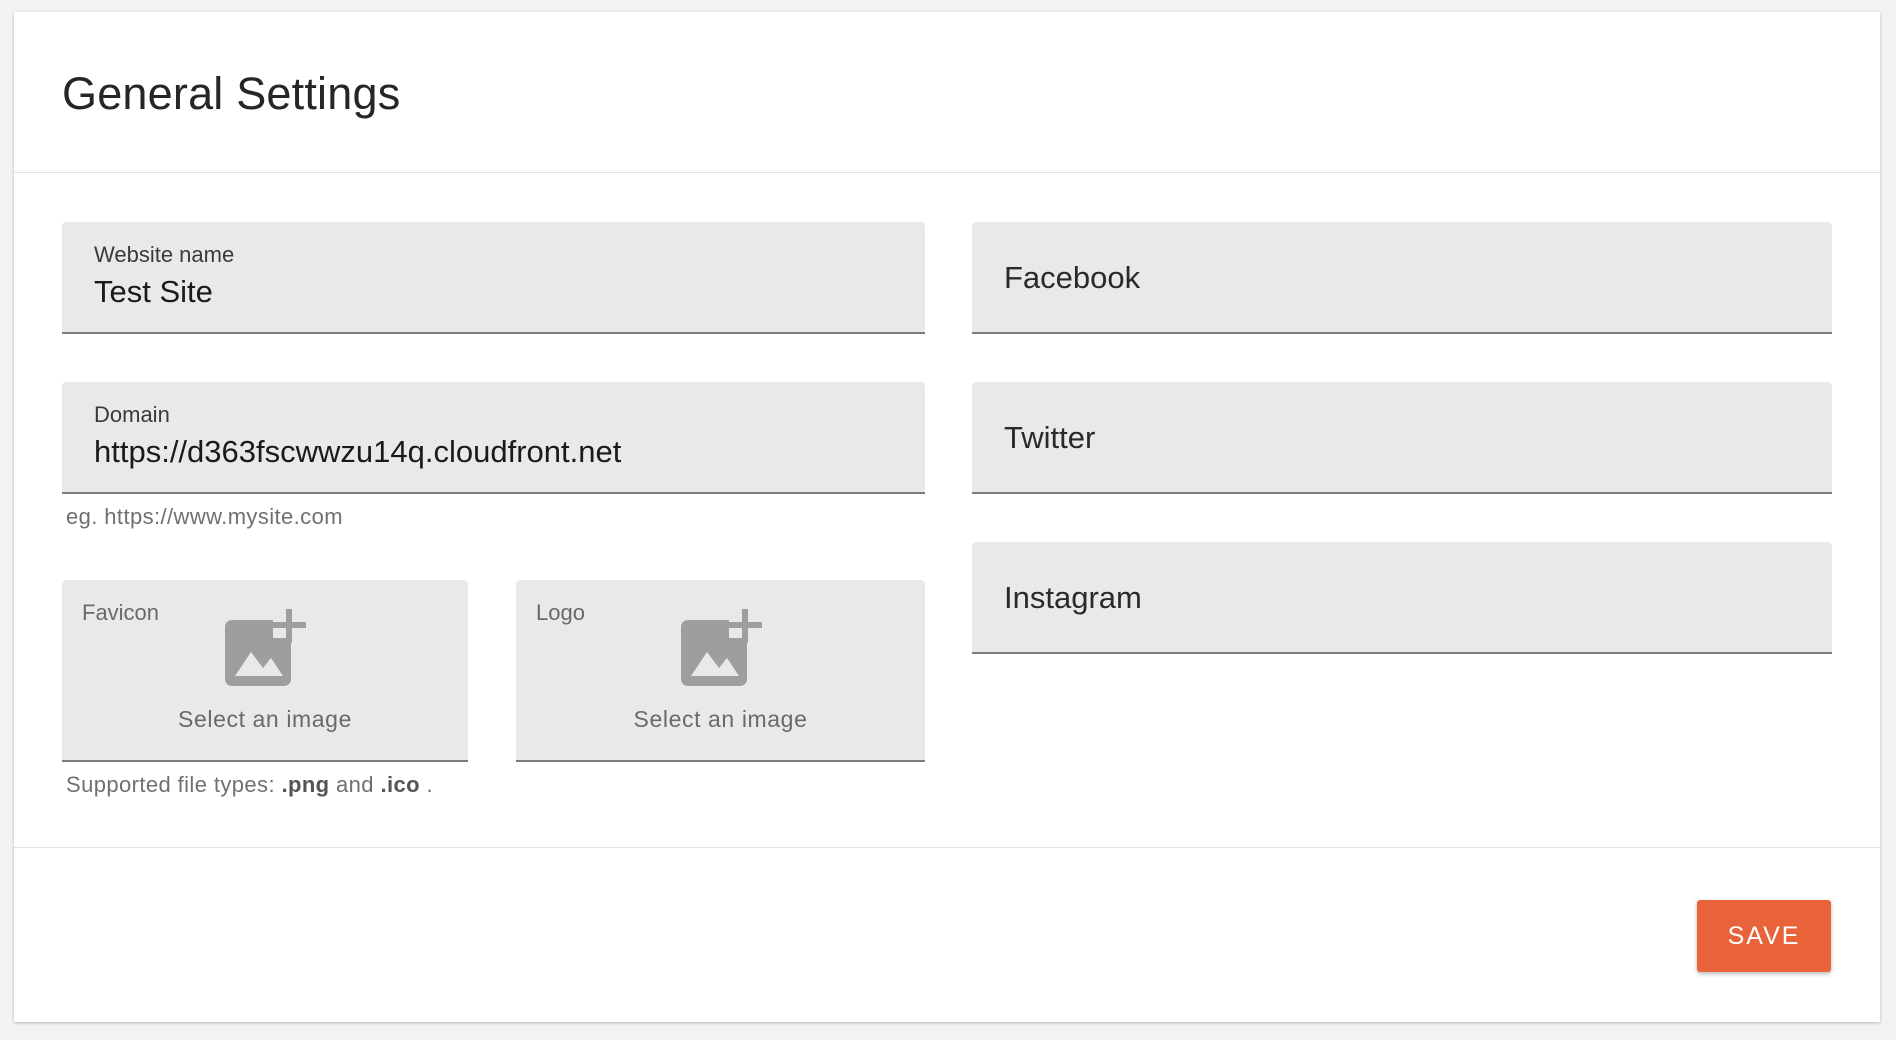 This screenshot has width=1896, height=1040. What do you see at coordinates (164, 254) in the screenshot?
I see `website-name-label: Website name` at bounding box center [164, 254].